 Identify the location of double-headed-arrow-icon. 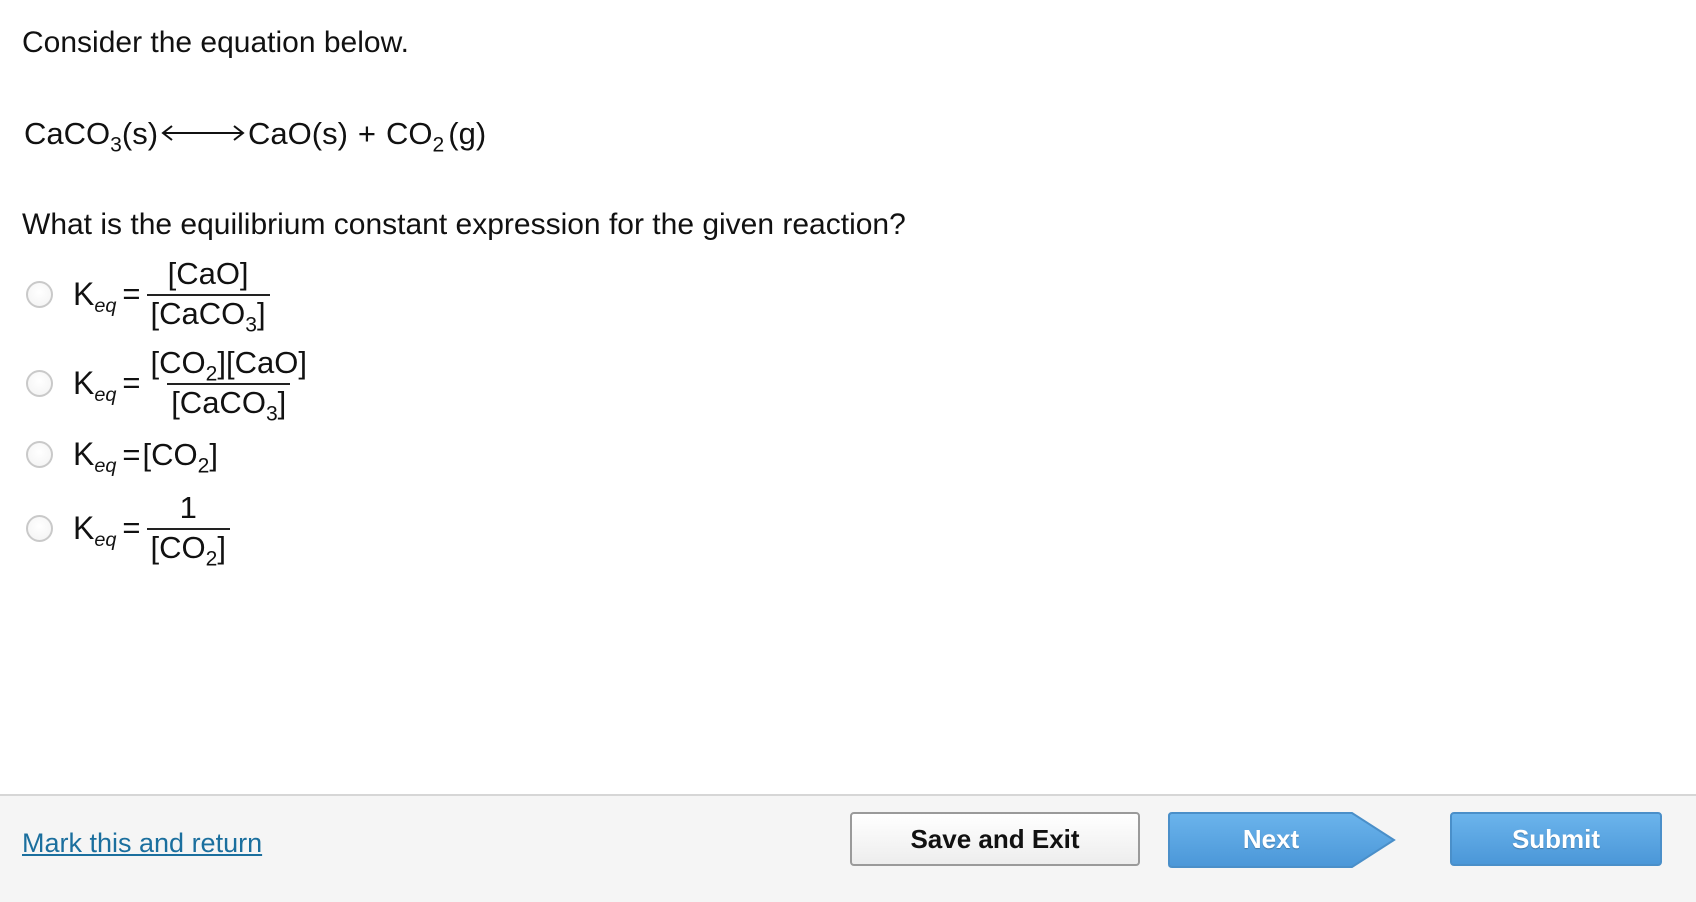
(203, 133).